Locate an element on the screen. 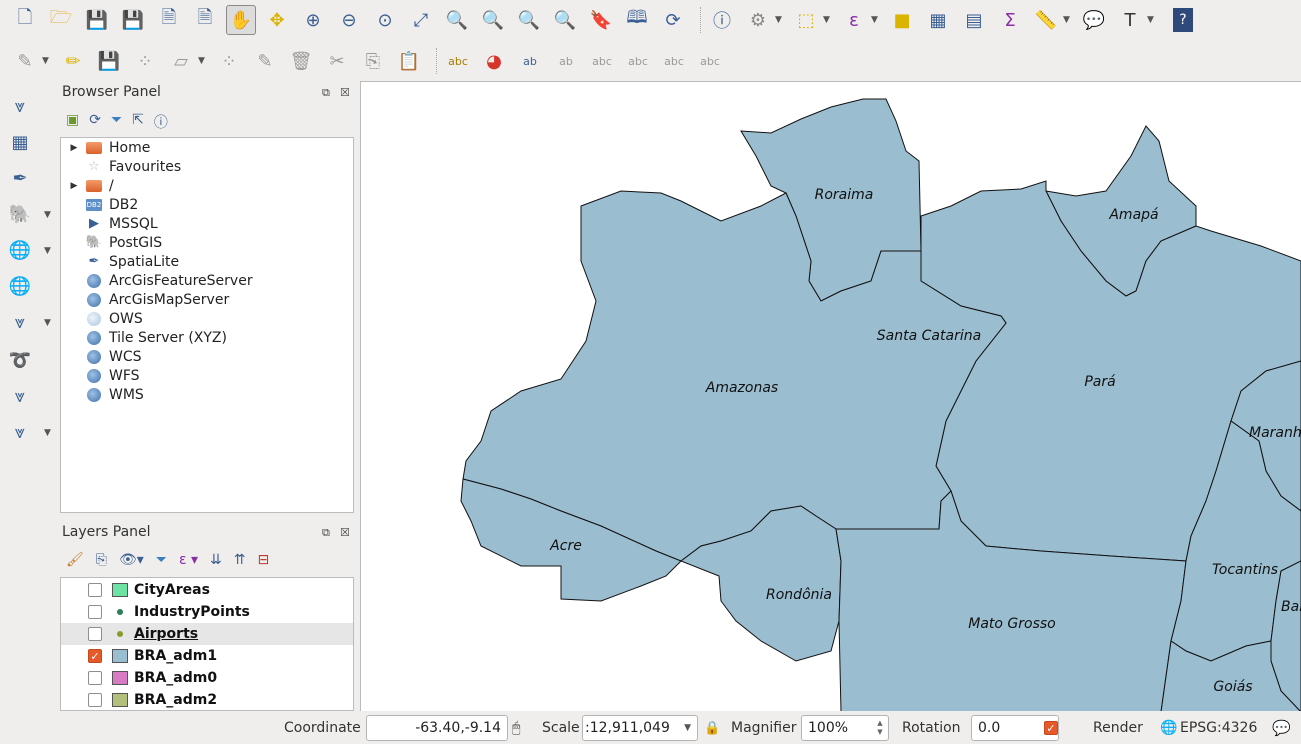 This screenshot has width=1301, height=744. add-selected-layer-icon: ▣ is located at coordinates (72, 122).